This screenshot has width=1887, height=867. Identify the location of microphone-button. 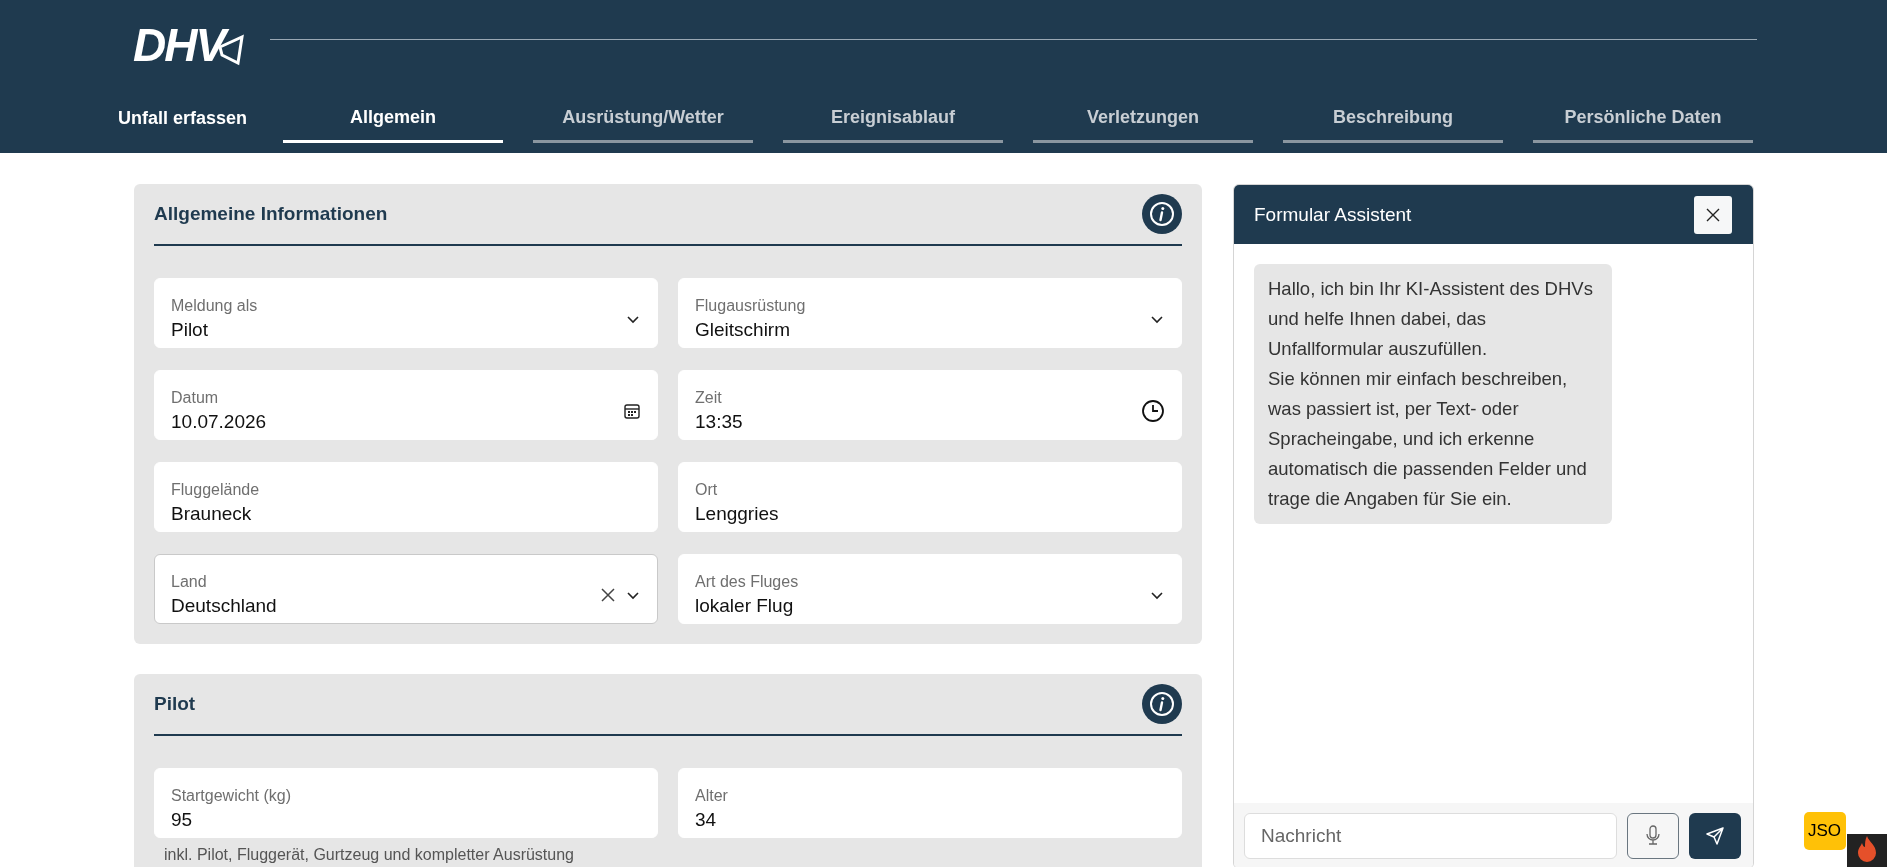
(1653, 835).